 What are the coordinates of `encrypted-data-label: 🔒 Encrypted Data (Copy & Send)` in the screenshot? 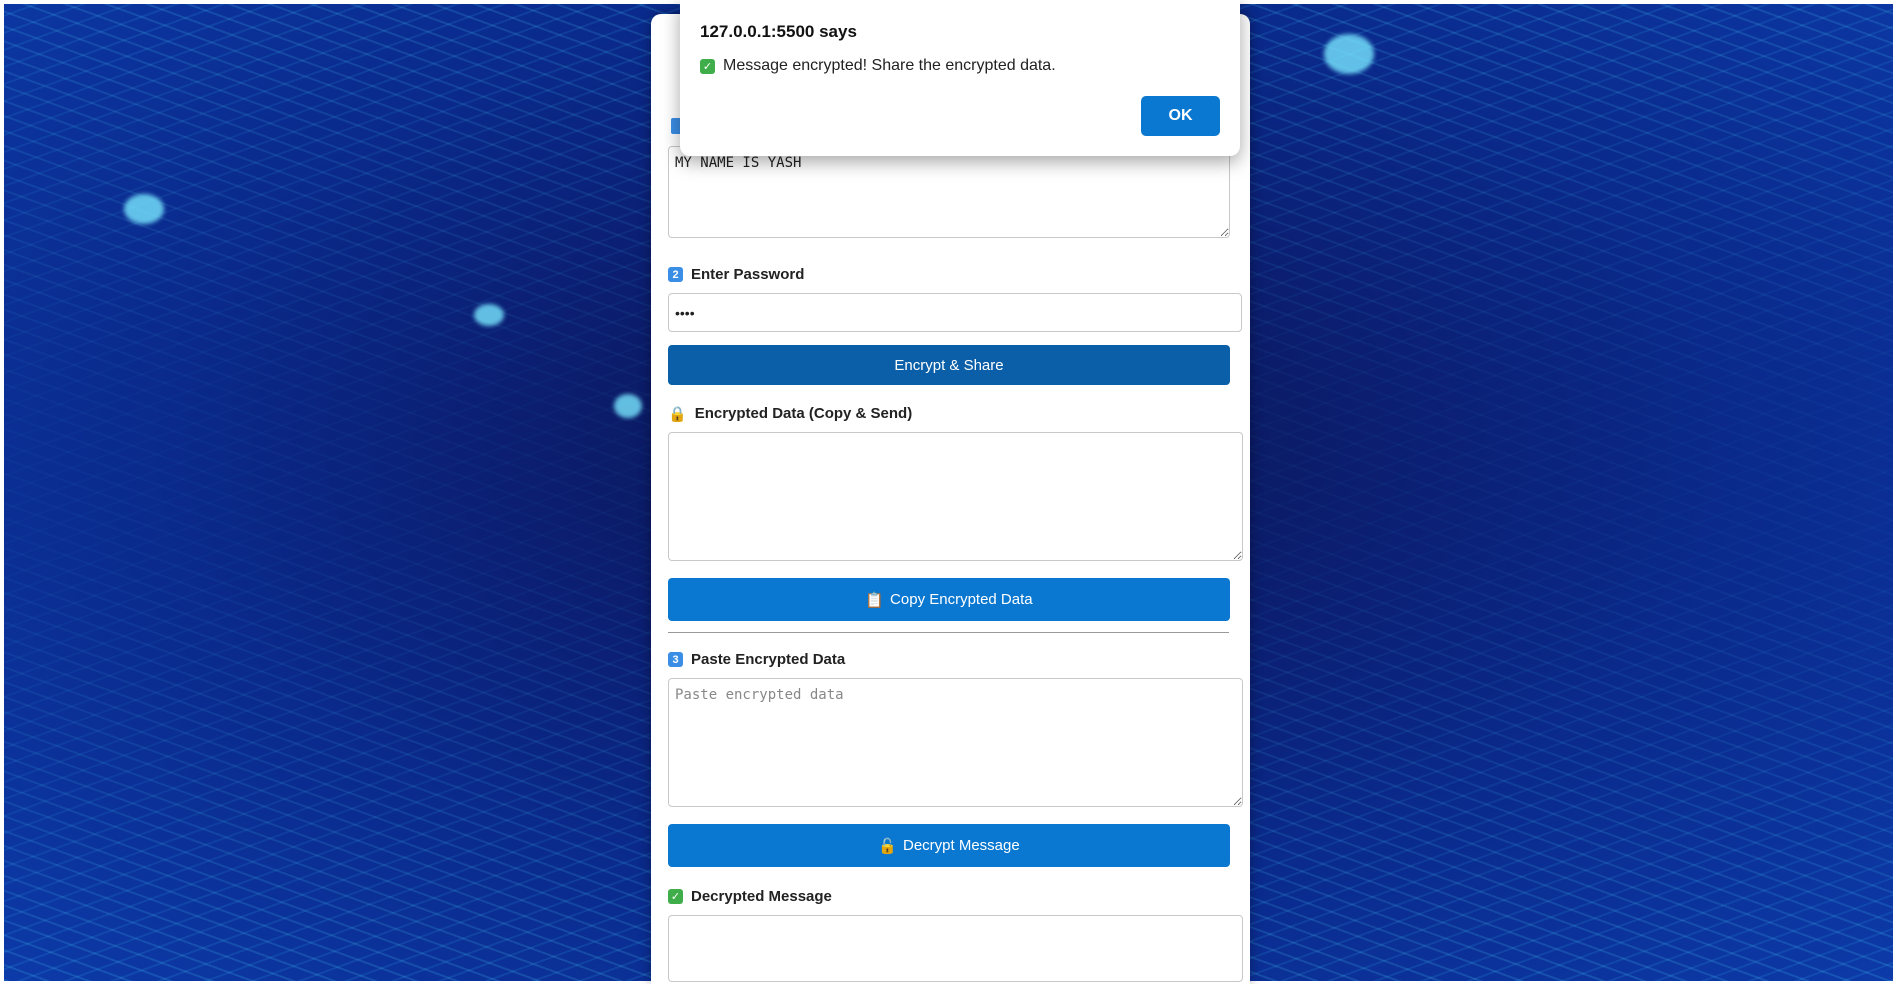 It's located at (790, 414).